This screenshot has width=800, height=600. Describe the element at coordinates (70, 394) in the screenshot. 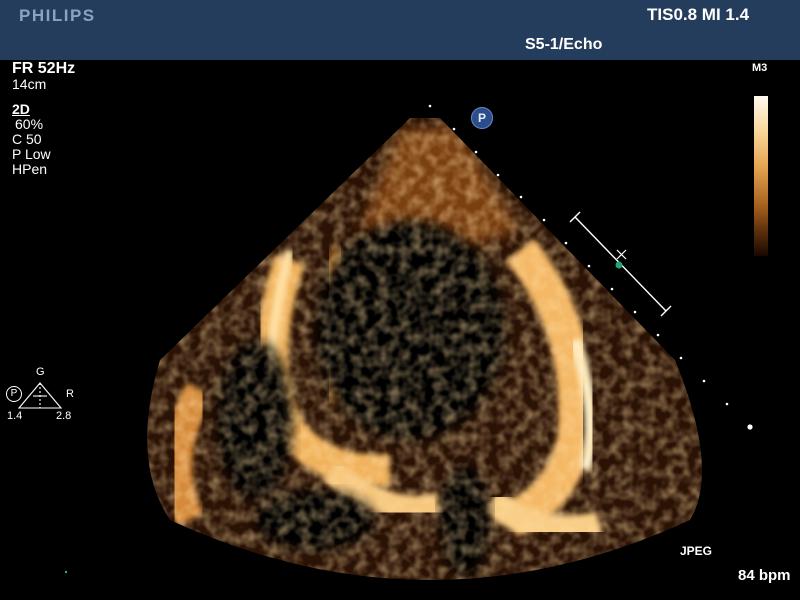

I see `focus-r-label: R` at that location.